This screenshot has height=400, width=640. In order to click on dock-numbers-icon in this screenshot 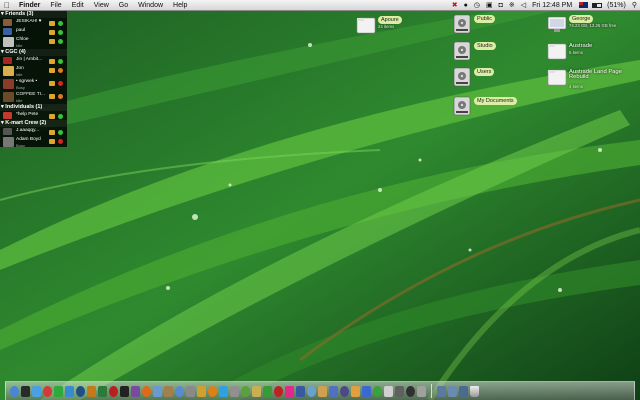, I will do `click(377, 391)`.